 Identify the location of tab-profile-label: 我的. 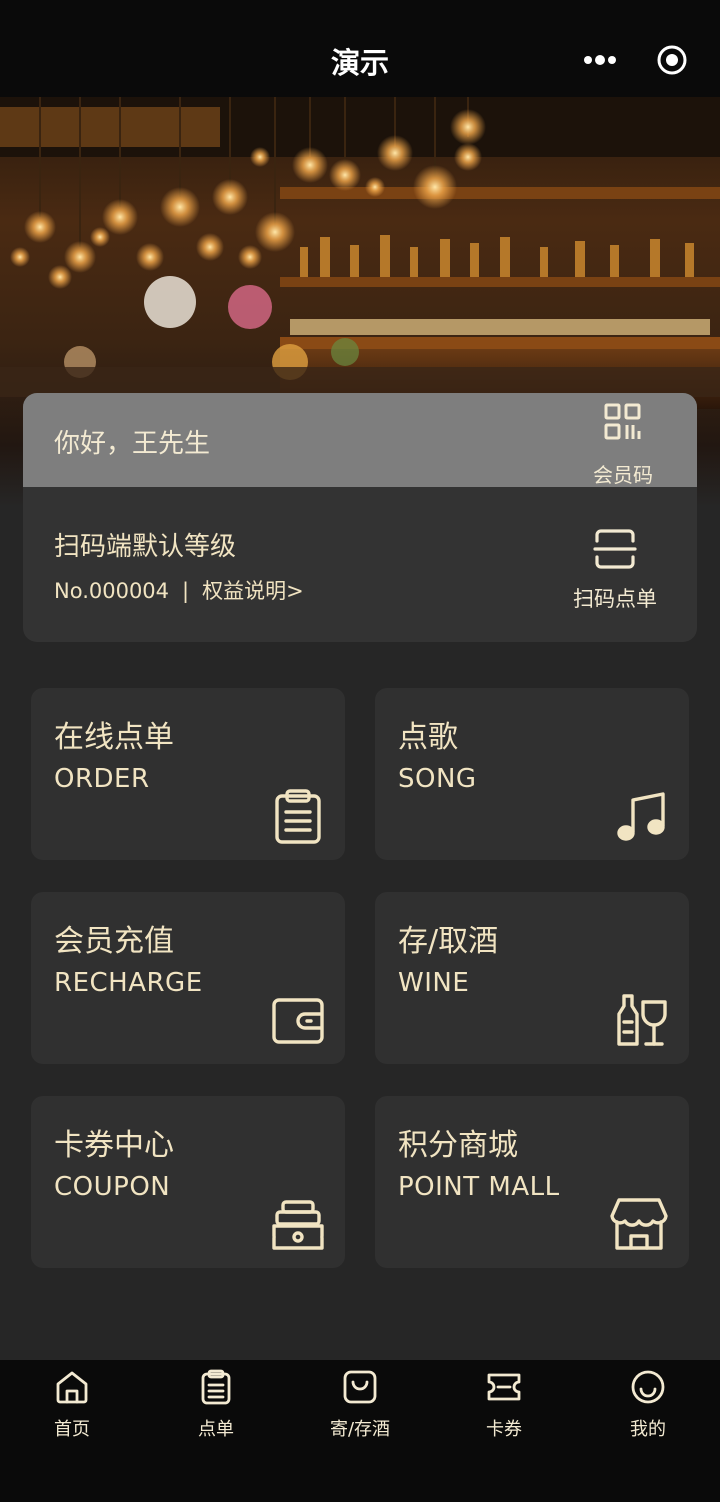
(648, 1429).